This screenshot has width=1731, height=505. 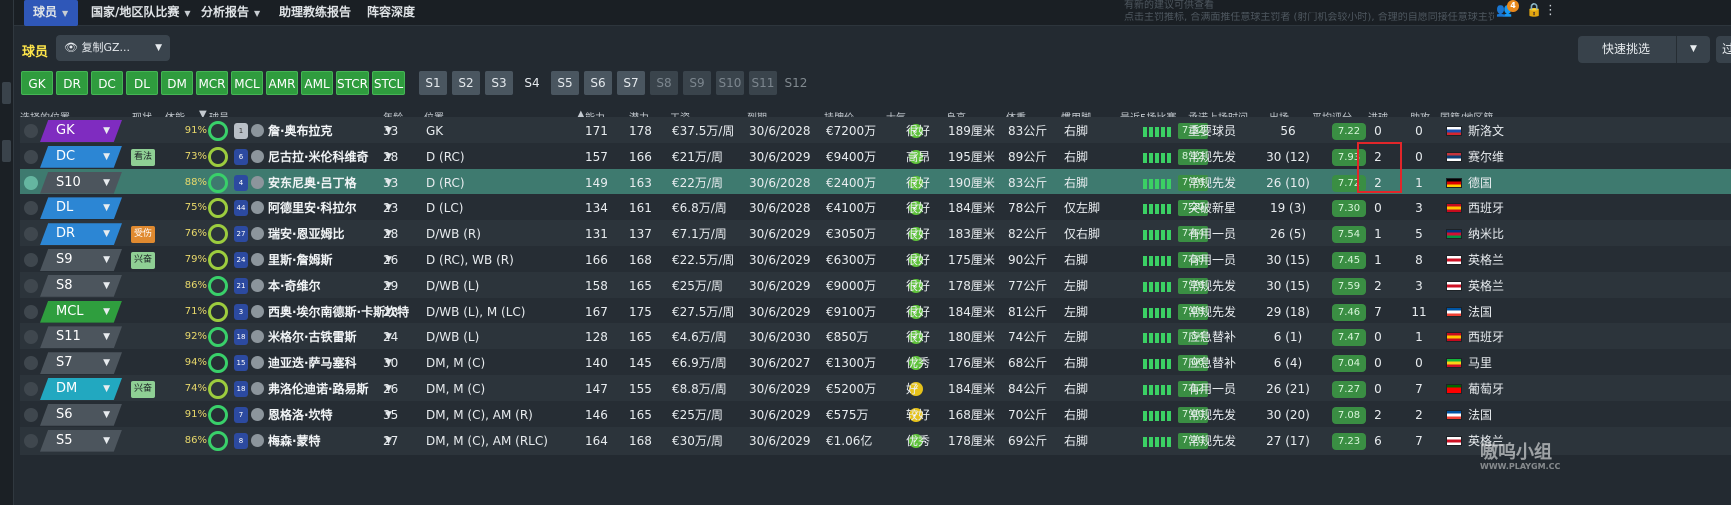 I want to click on selected-position-dropdown: S6 ▼, so click(x=81, y=414).